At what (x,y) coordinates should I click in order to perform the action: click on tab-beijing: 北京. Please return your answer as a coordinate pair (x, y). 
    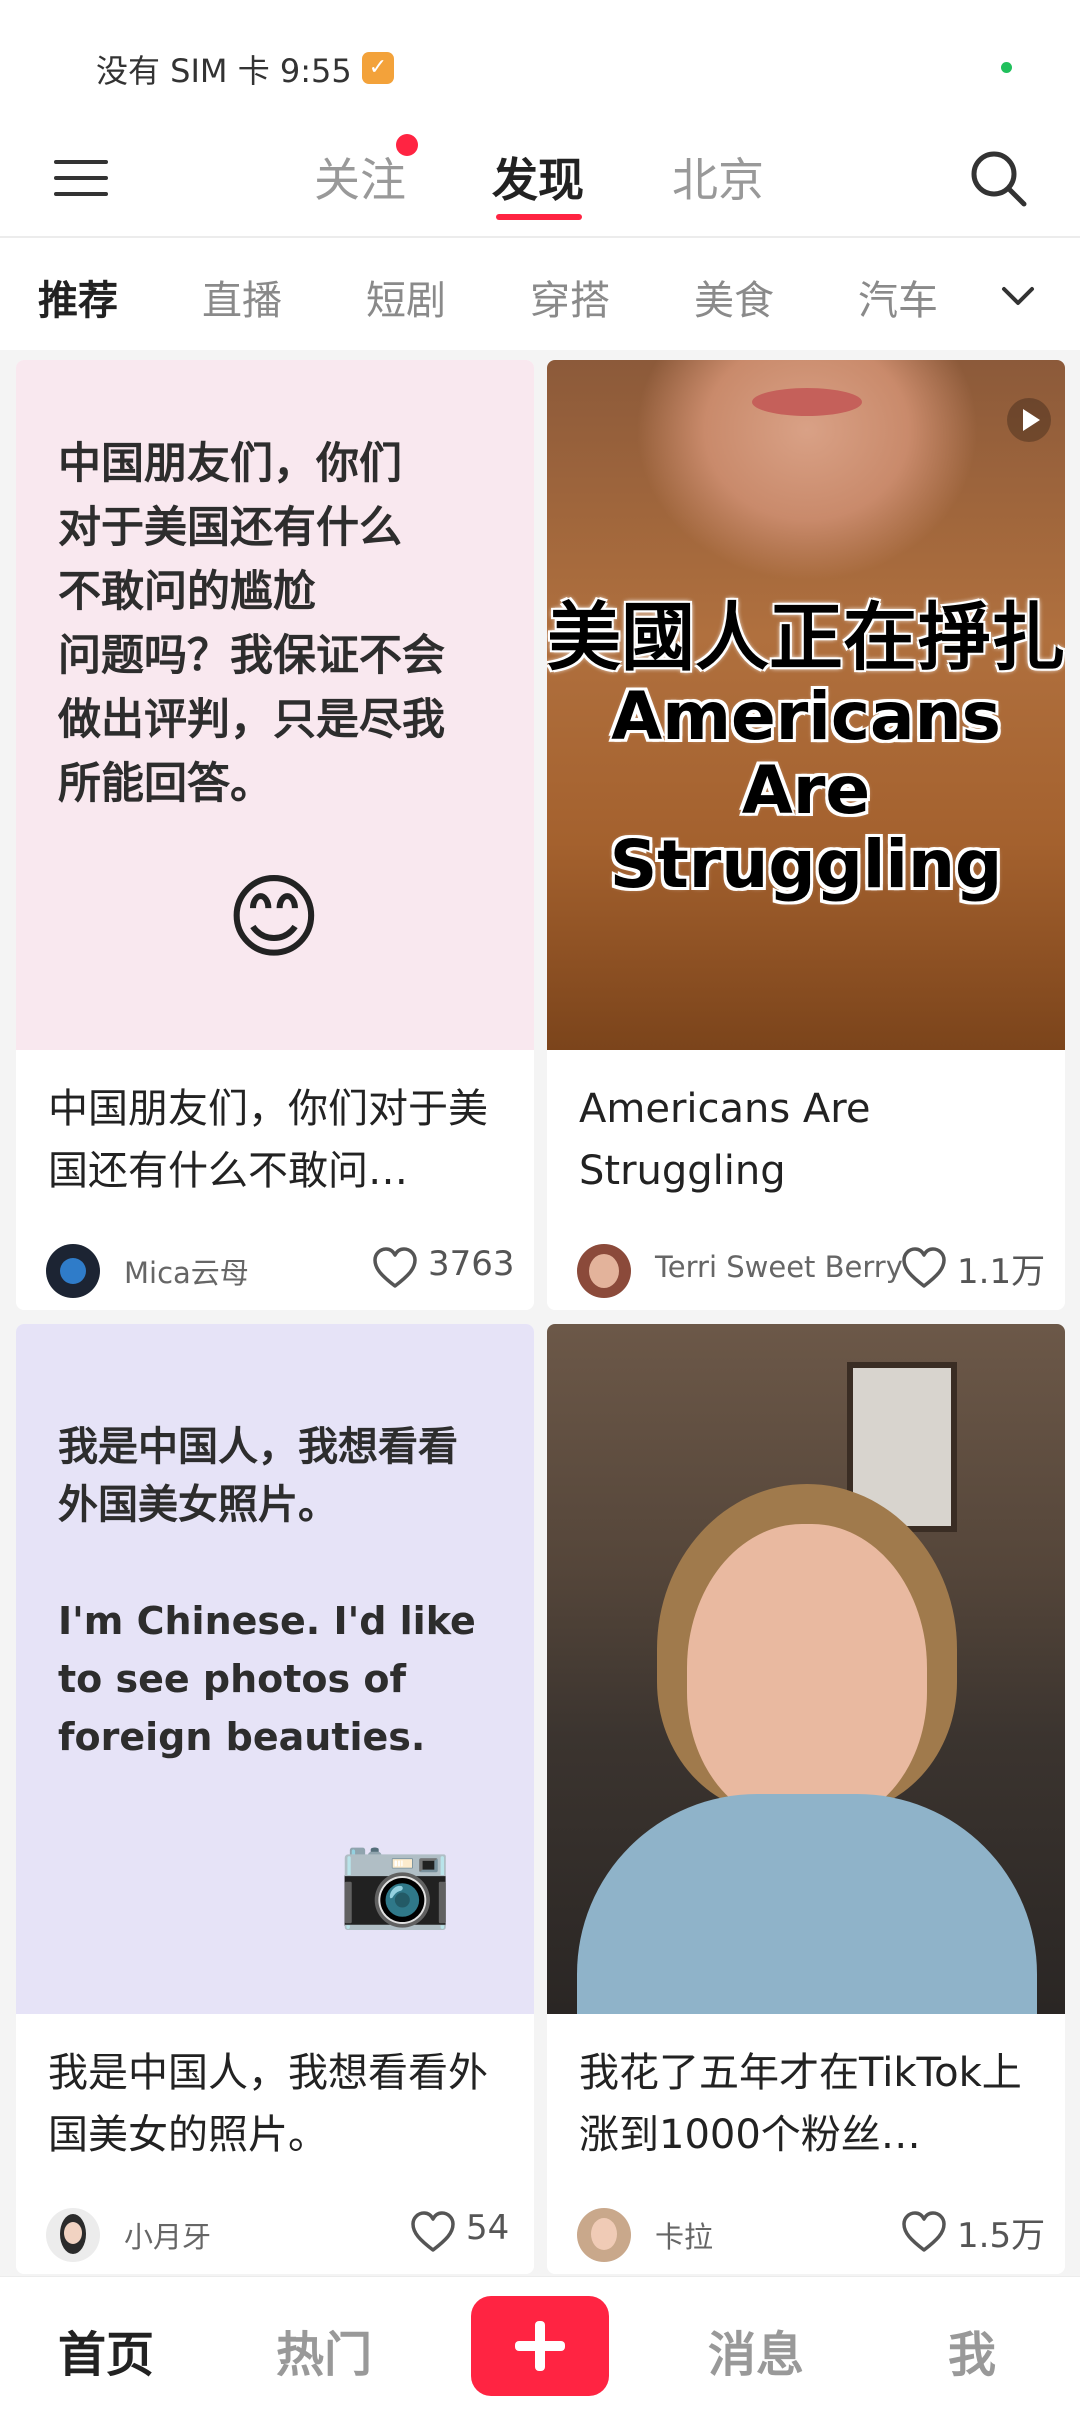
    Looking at the image, I should click on (718, 177).